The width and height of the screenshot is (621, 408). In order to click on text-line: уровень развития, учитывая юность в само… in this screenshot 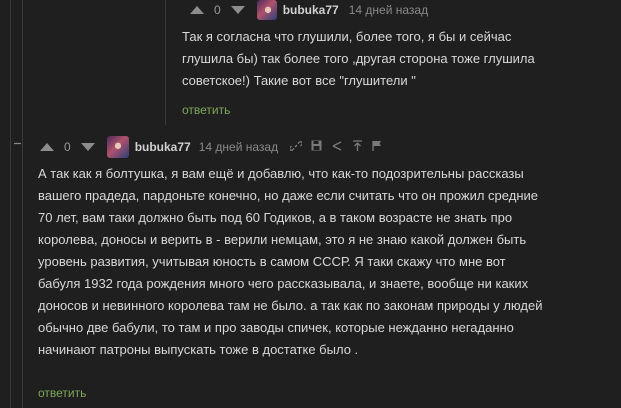, I will do `click(272, 261)`.